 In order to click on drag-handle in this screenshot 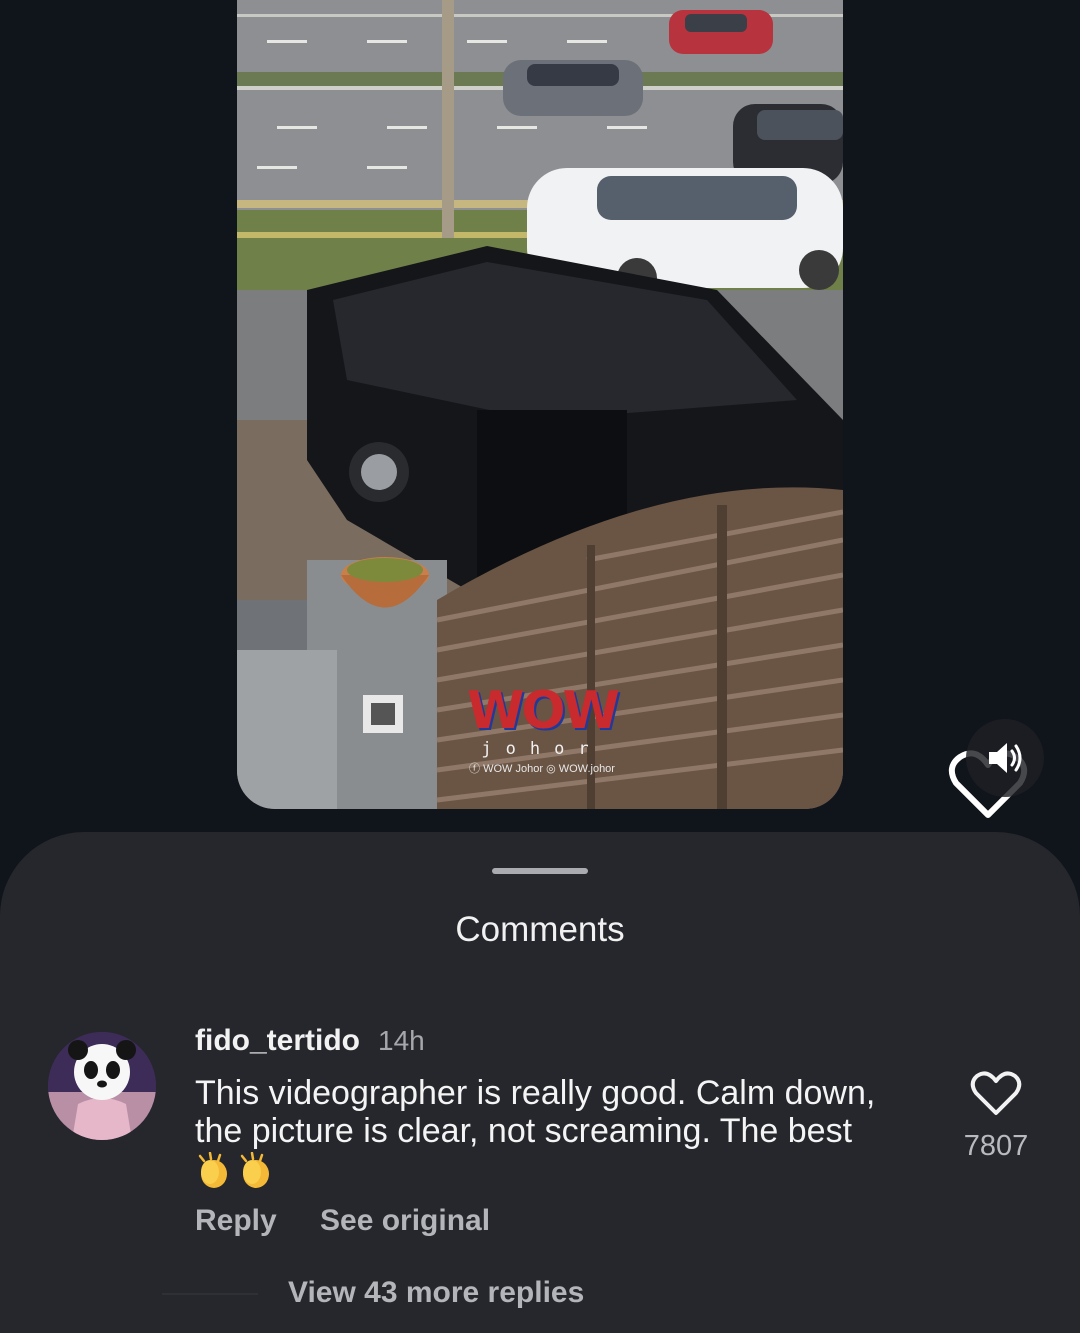, I will do `click(540, 871)`.